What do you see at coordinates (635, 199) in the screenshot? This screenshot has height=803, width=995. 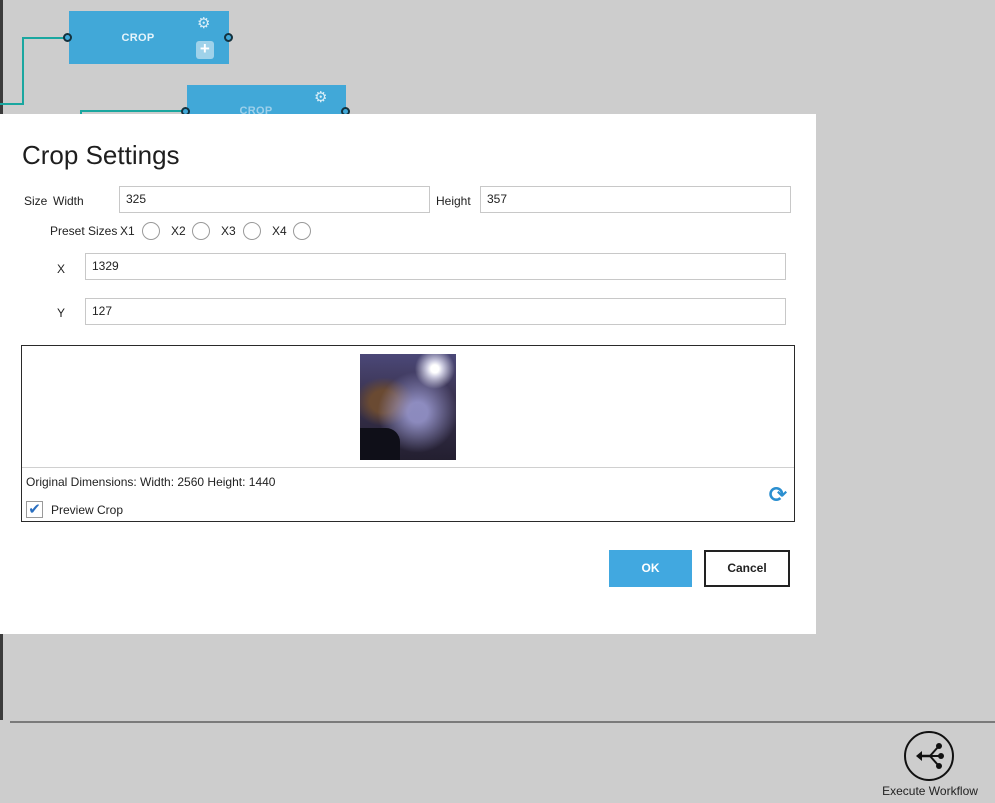 I see `height-input: 357` at bounding box center [635, 199].